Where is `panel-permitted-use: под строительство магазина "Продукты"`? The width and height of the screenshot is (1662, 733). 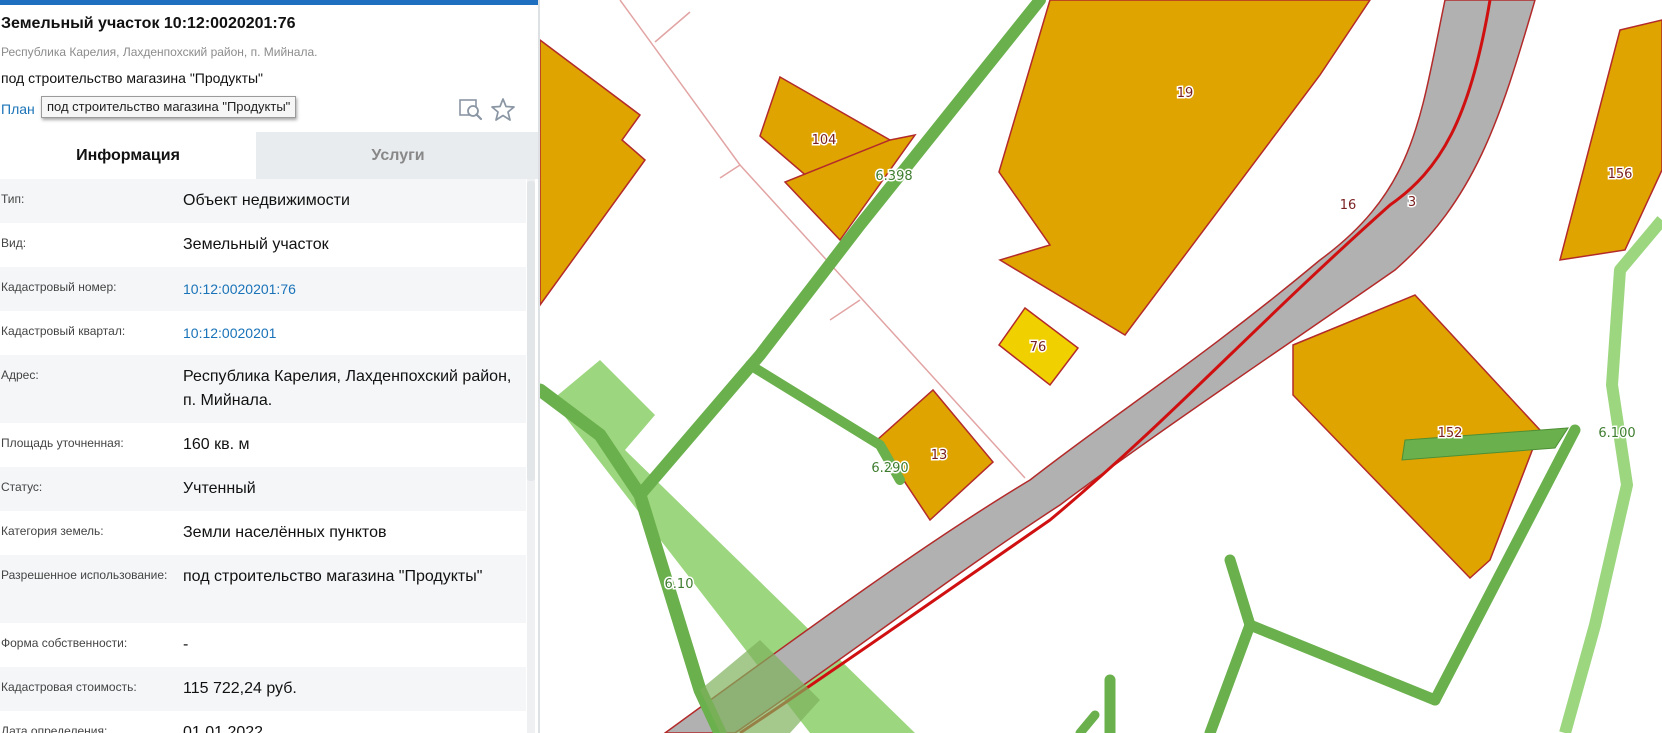 panel-permitted-use: под строительство магазина "Продукты" is located at coordinates (132, 78).